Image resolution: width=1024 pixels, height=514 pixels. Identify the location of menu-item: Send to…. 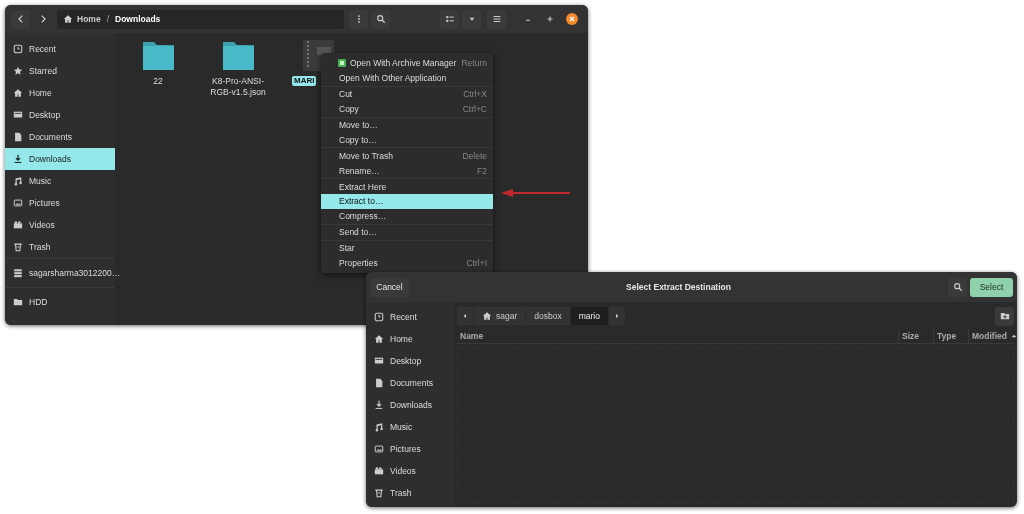
(407, 232).